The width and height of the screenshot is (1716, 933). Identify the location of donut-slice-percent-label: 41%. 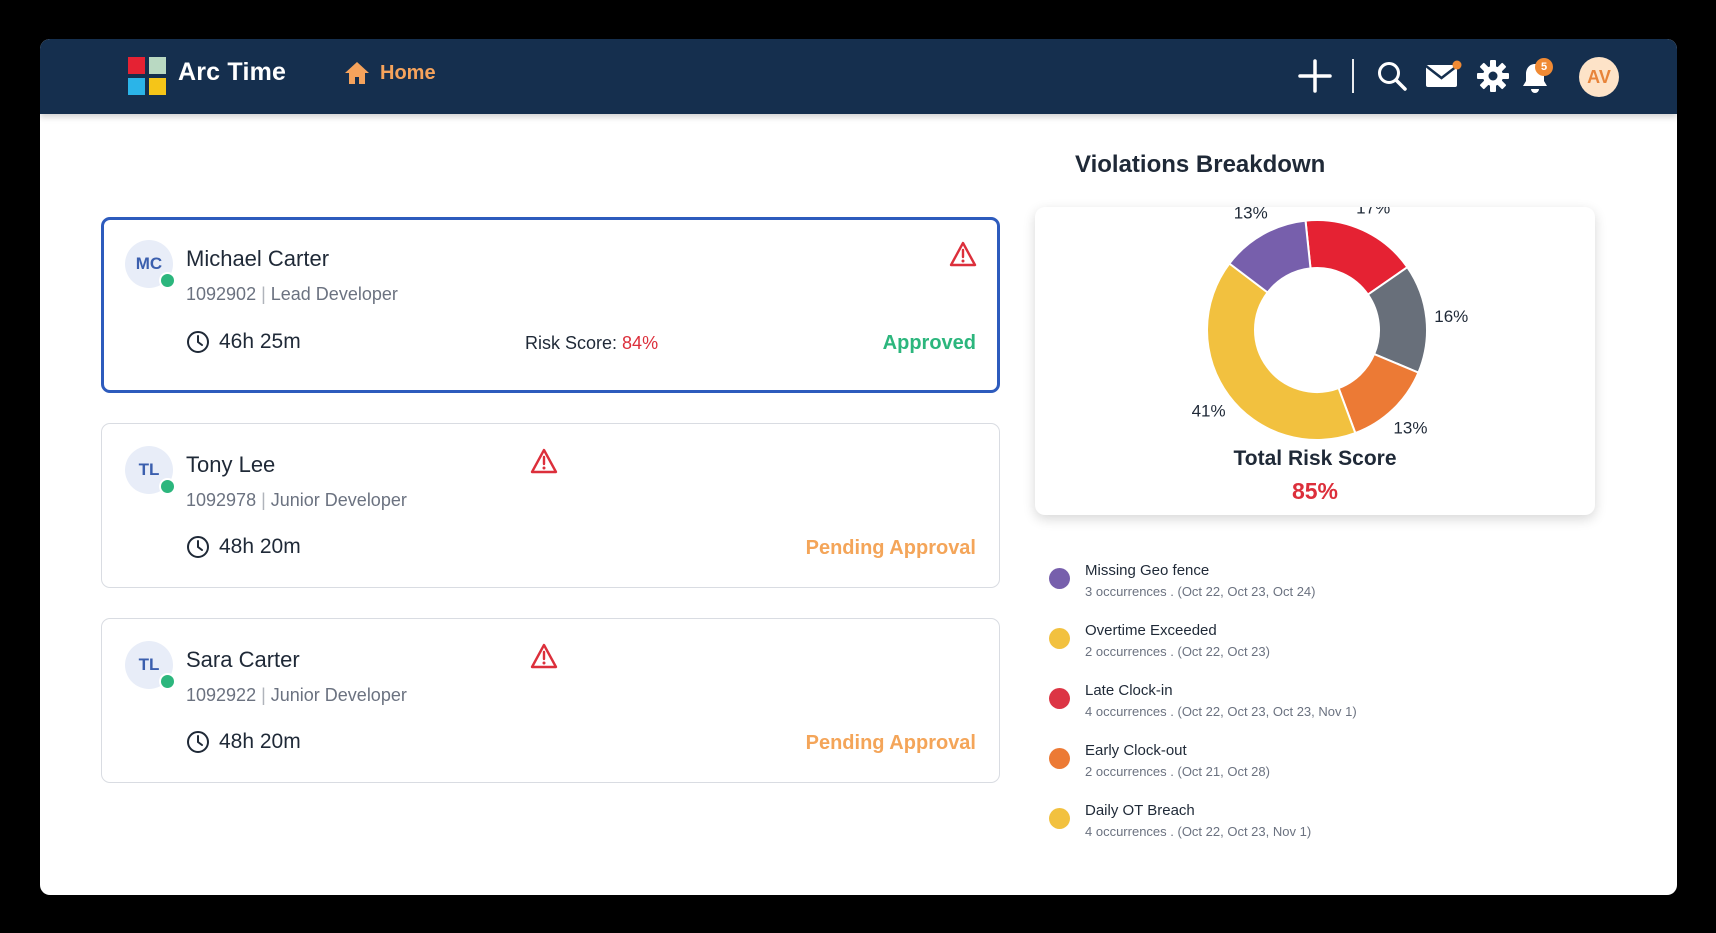
(1209, 410).